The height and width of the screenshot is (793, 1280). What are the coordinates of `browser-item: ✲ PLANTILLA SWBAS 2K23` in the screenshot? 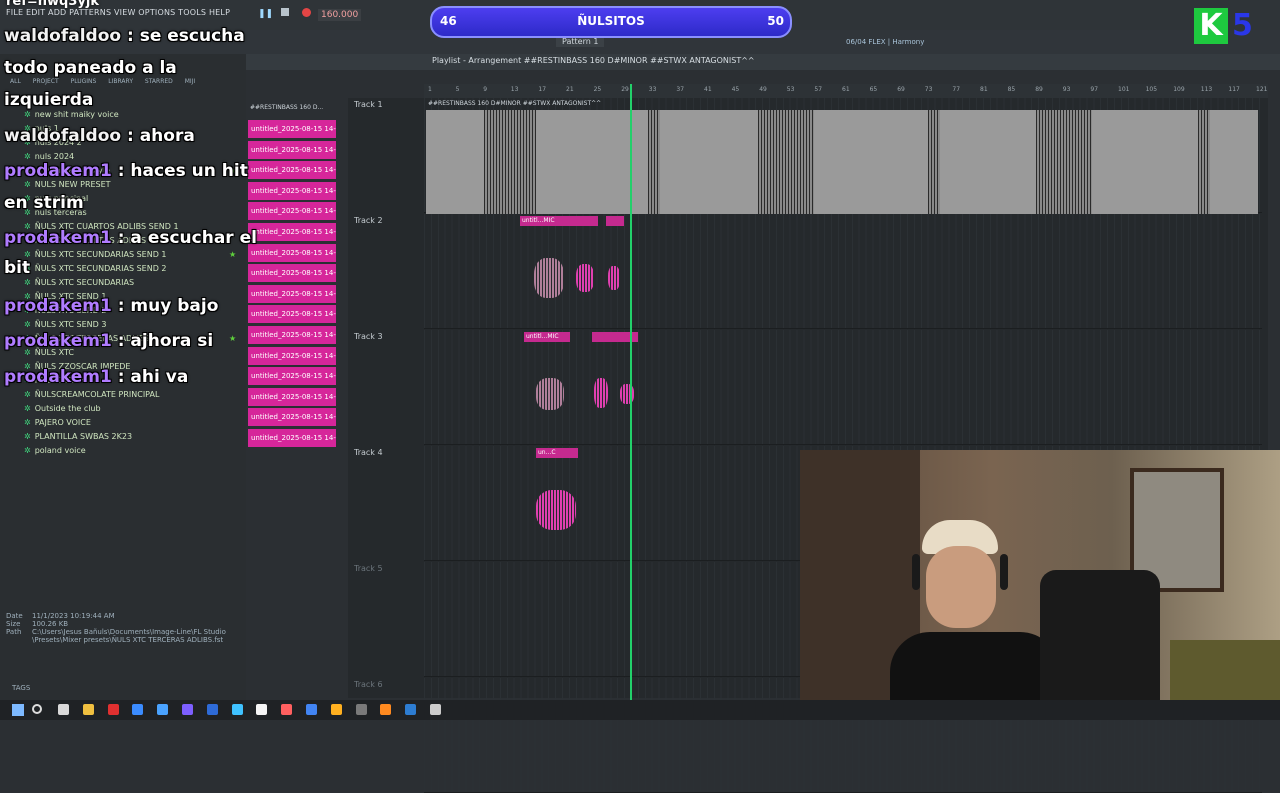 It's located at (78, 436).